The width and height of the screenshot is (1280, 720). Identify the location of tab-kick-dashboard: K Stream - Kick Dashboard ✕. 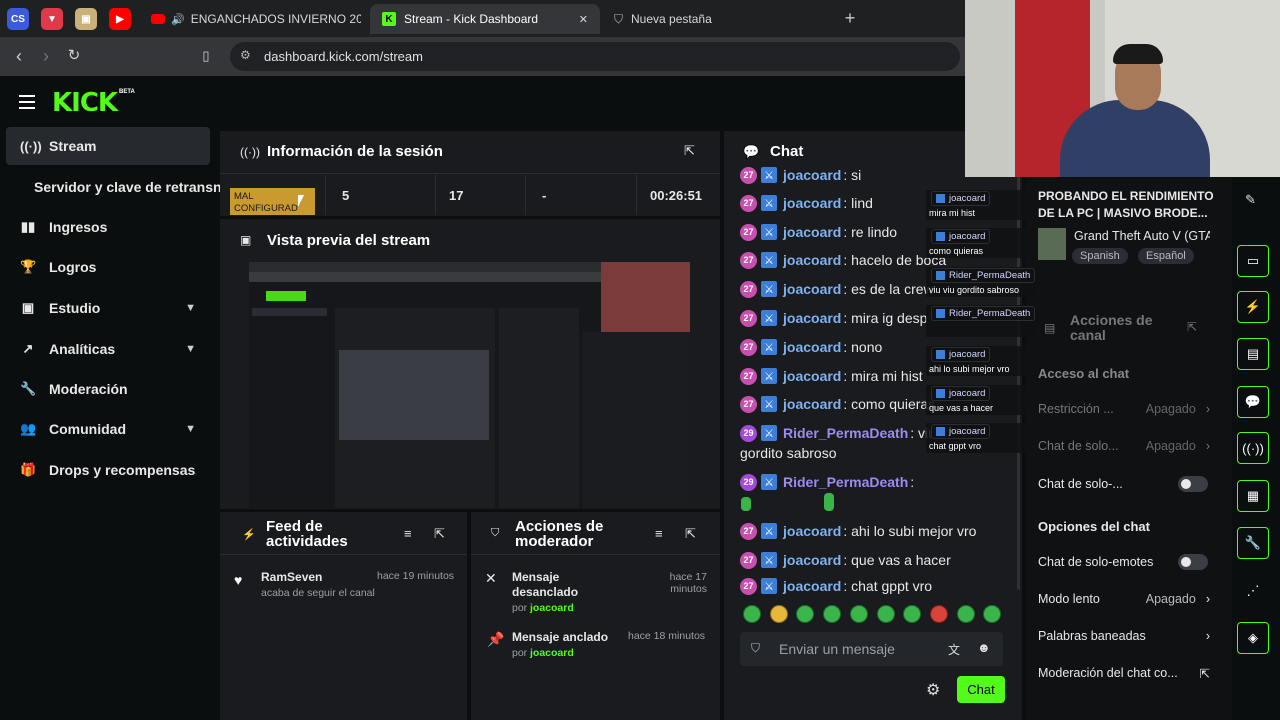
(485, 19).